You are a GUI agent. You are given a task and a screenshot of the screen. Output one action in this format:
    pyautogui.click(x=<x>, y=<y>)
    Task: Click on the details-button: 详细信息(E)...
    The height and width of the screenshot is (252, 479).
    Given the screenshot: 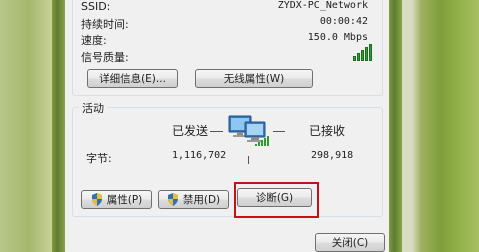 What is the action you would take?
    pyautogui.click(x=132, y=78)
    